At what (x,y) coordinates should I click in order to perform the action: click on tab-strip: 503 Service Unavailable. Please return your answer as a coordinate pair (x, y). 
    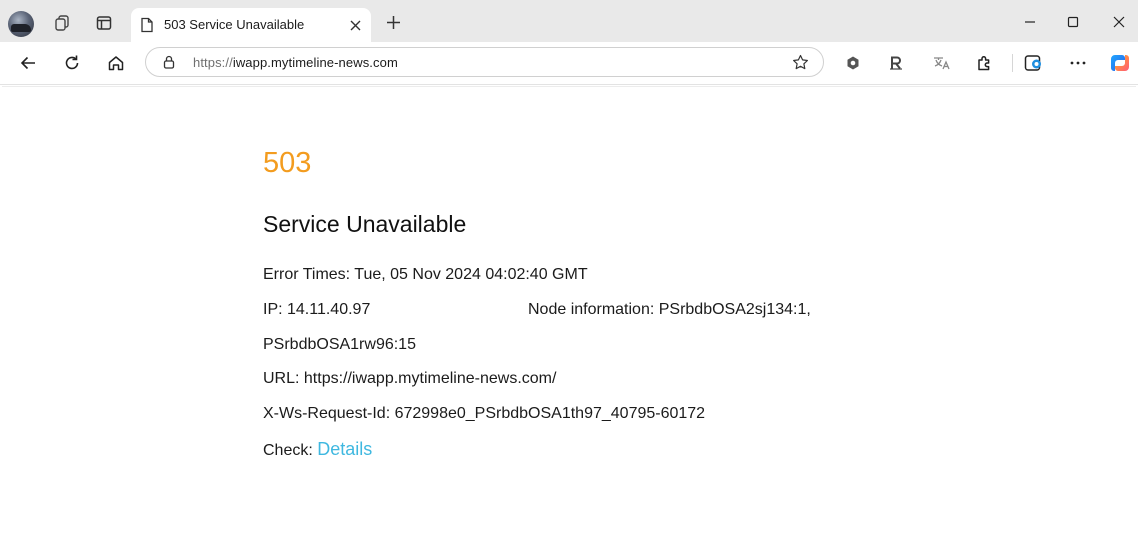
    Looking at the image, I should click on (569, 21).